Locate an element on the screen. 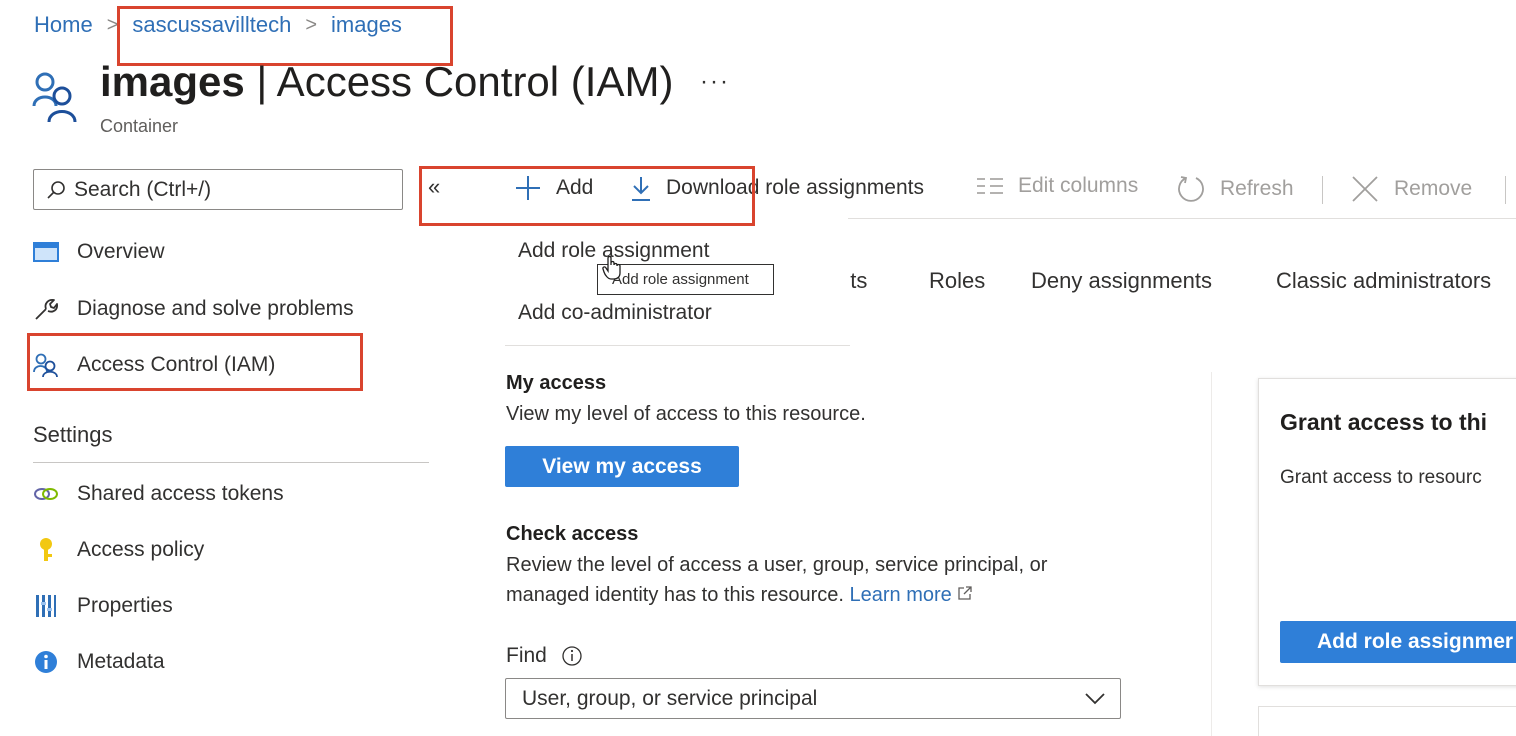 The width and height of the screenshot is (1516, 736). info-icon is located at coordinates (46, 662).